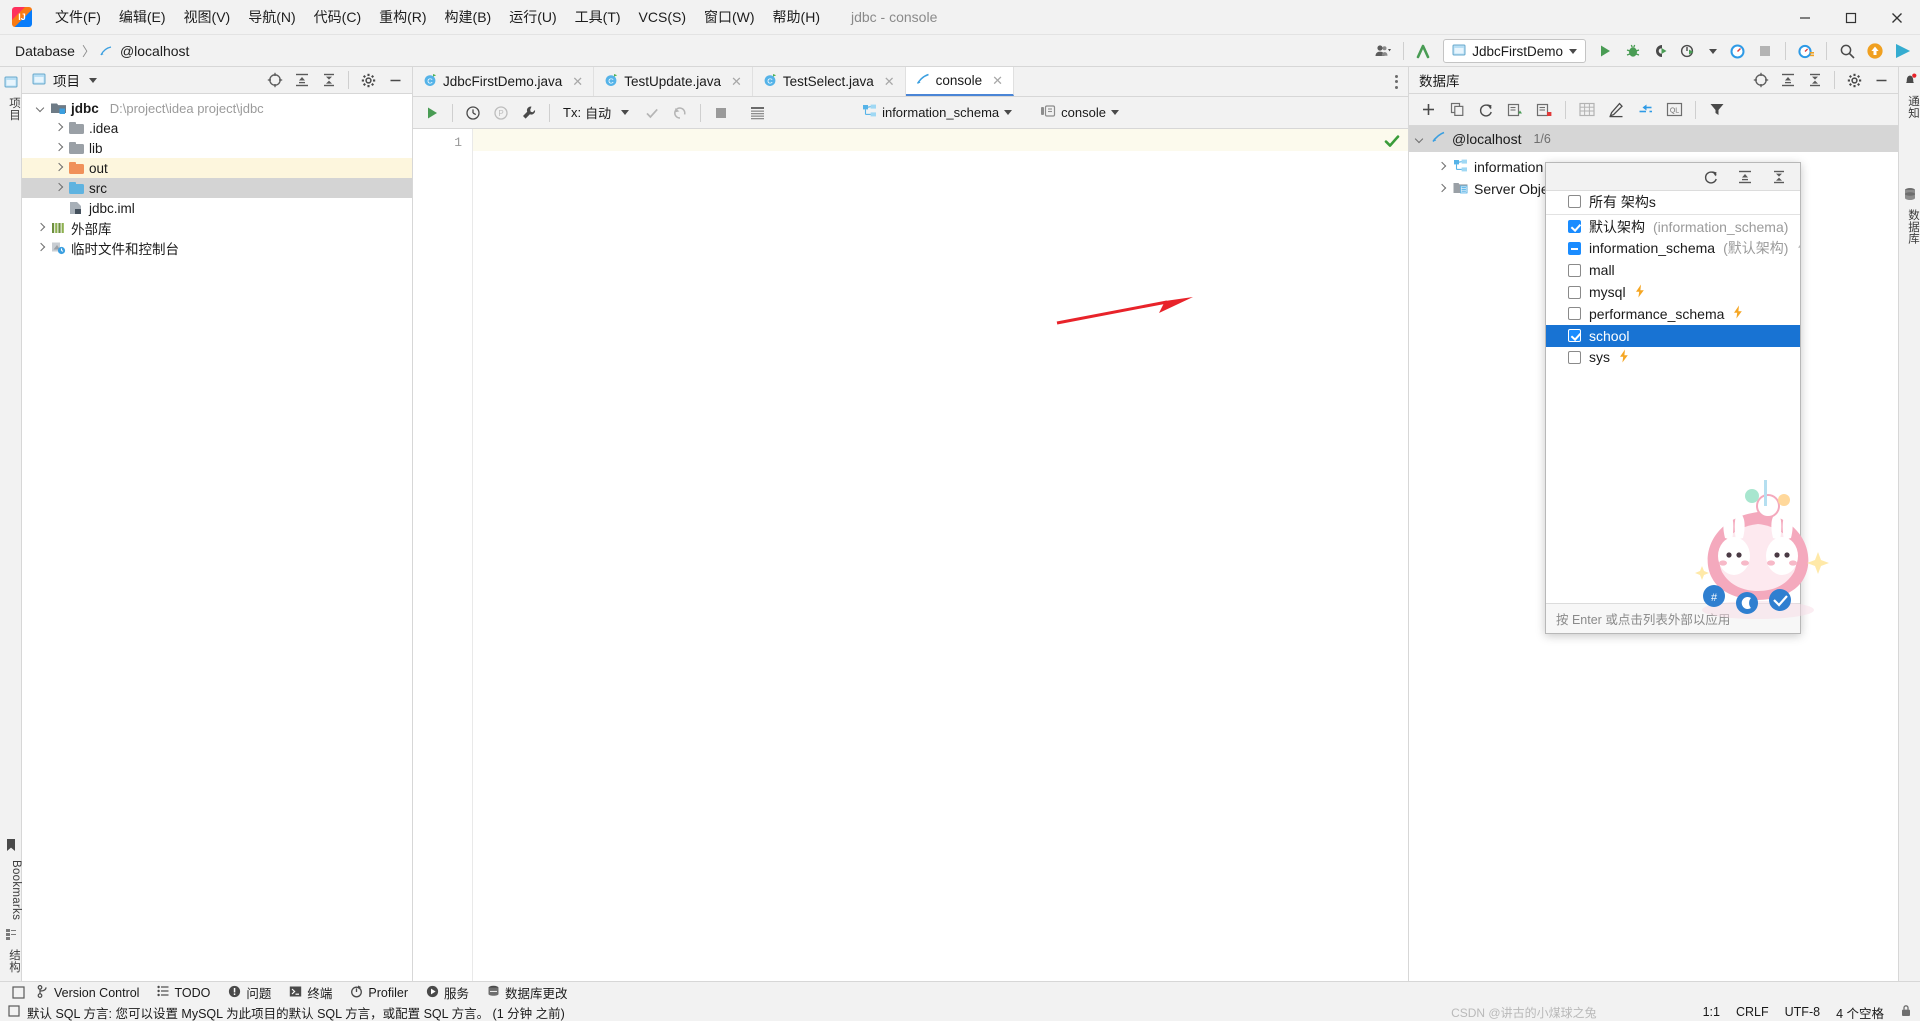  Describe the element at coordinates (1713, 51) in the screenshot. I see `profile-chevron-down-icon` at that location.